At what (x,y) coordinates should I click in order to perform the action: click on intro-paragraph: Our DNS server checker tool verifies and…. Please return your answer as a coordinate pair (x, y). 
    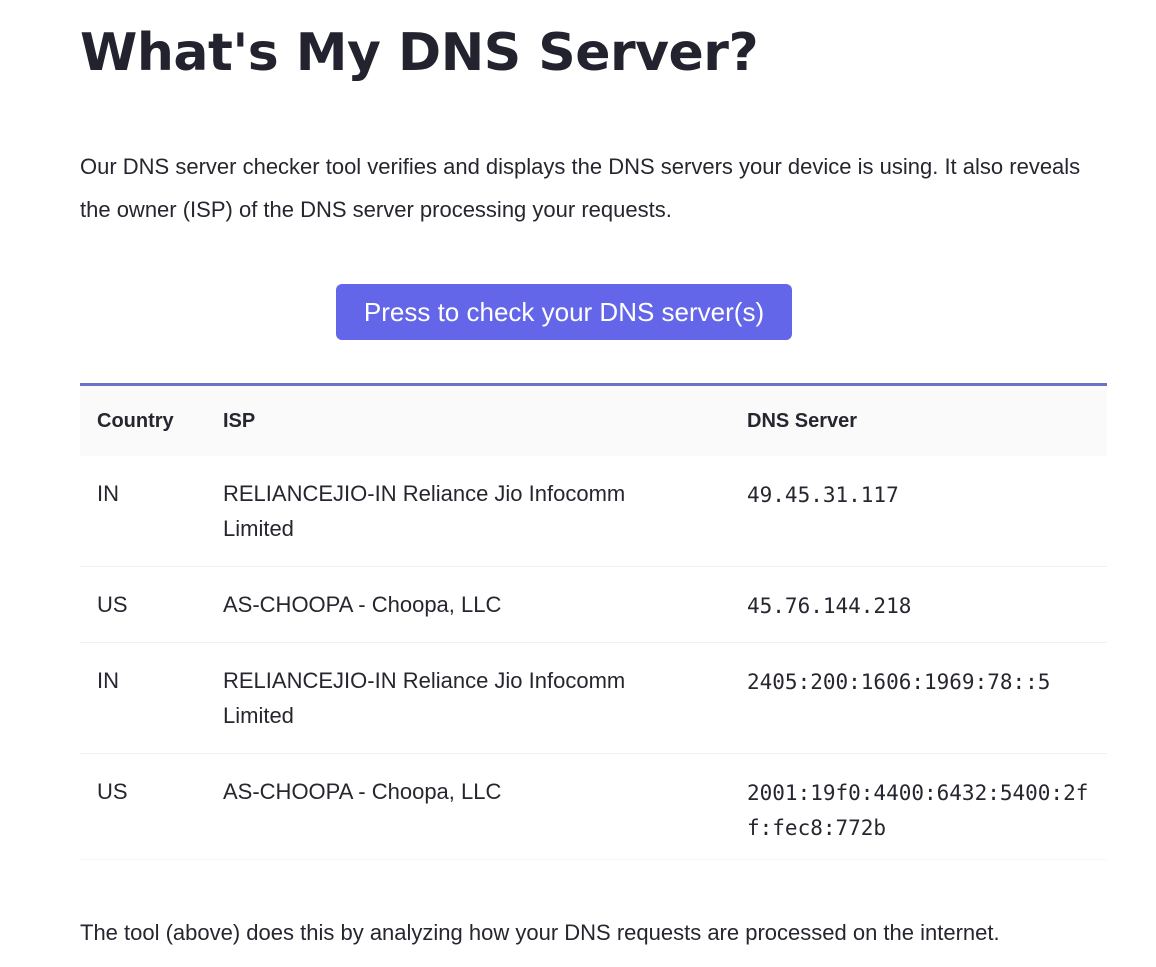
    Looking at the image, I should click on (580, 188).